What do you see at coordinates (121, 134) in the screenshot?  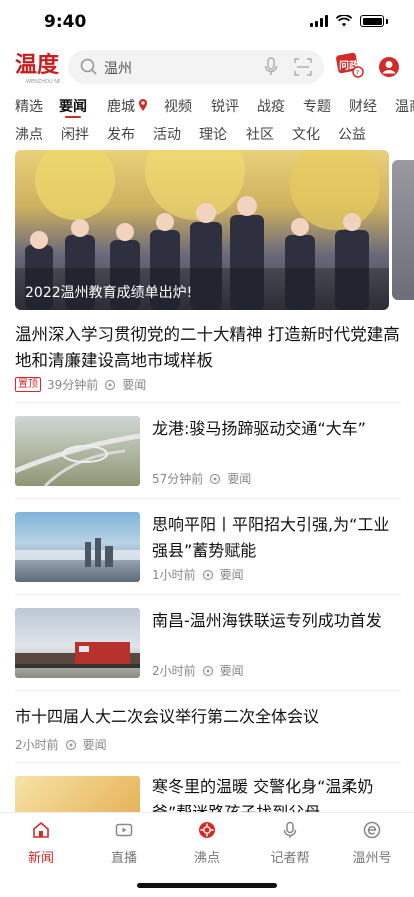 I see `tab-channel: 发布` at bounding box center [121, 134].